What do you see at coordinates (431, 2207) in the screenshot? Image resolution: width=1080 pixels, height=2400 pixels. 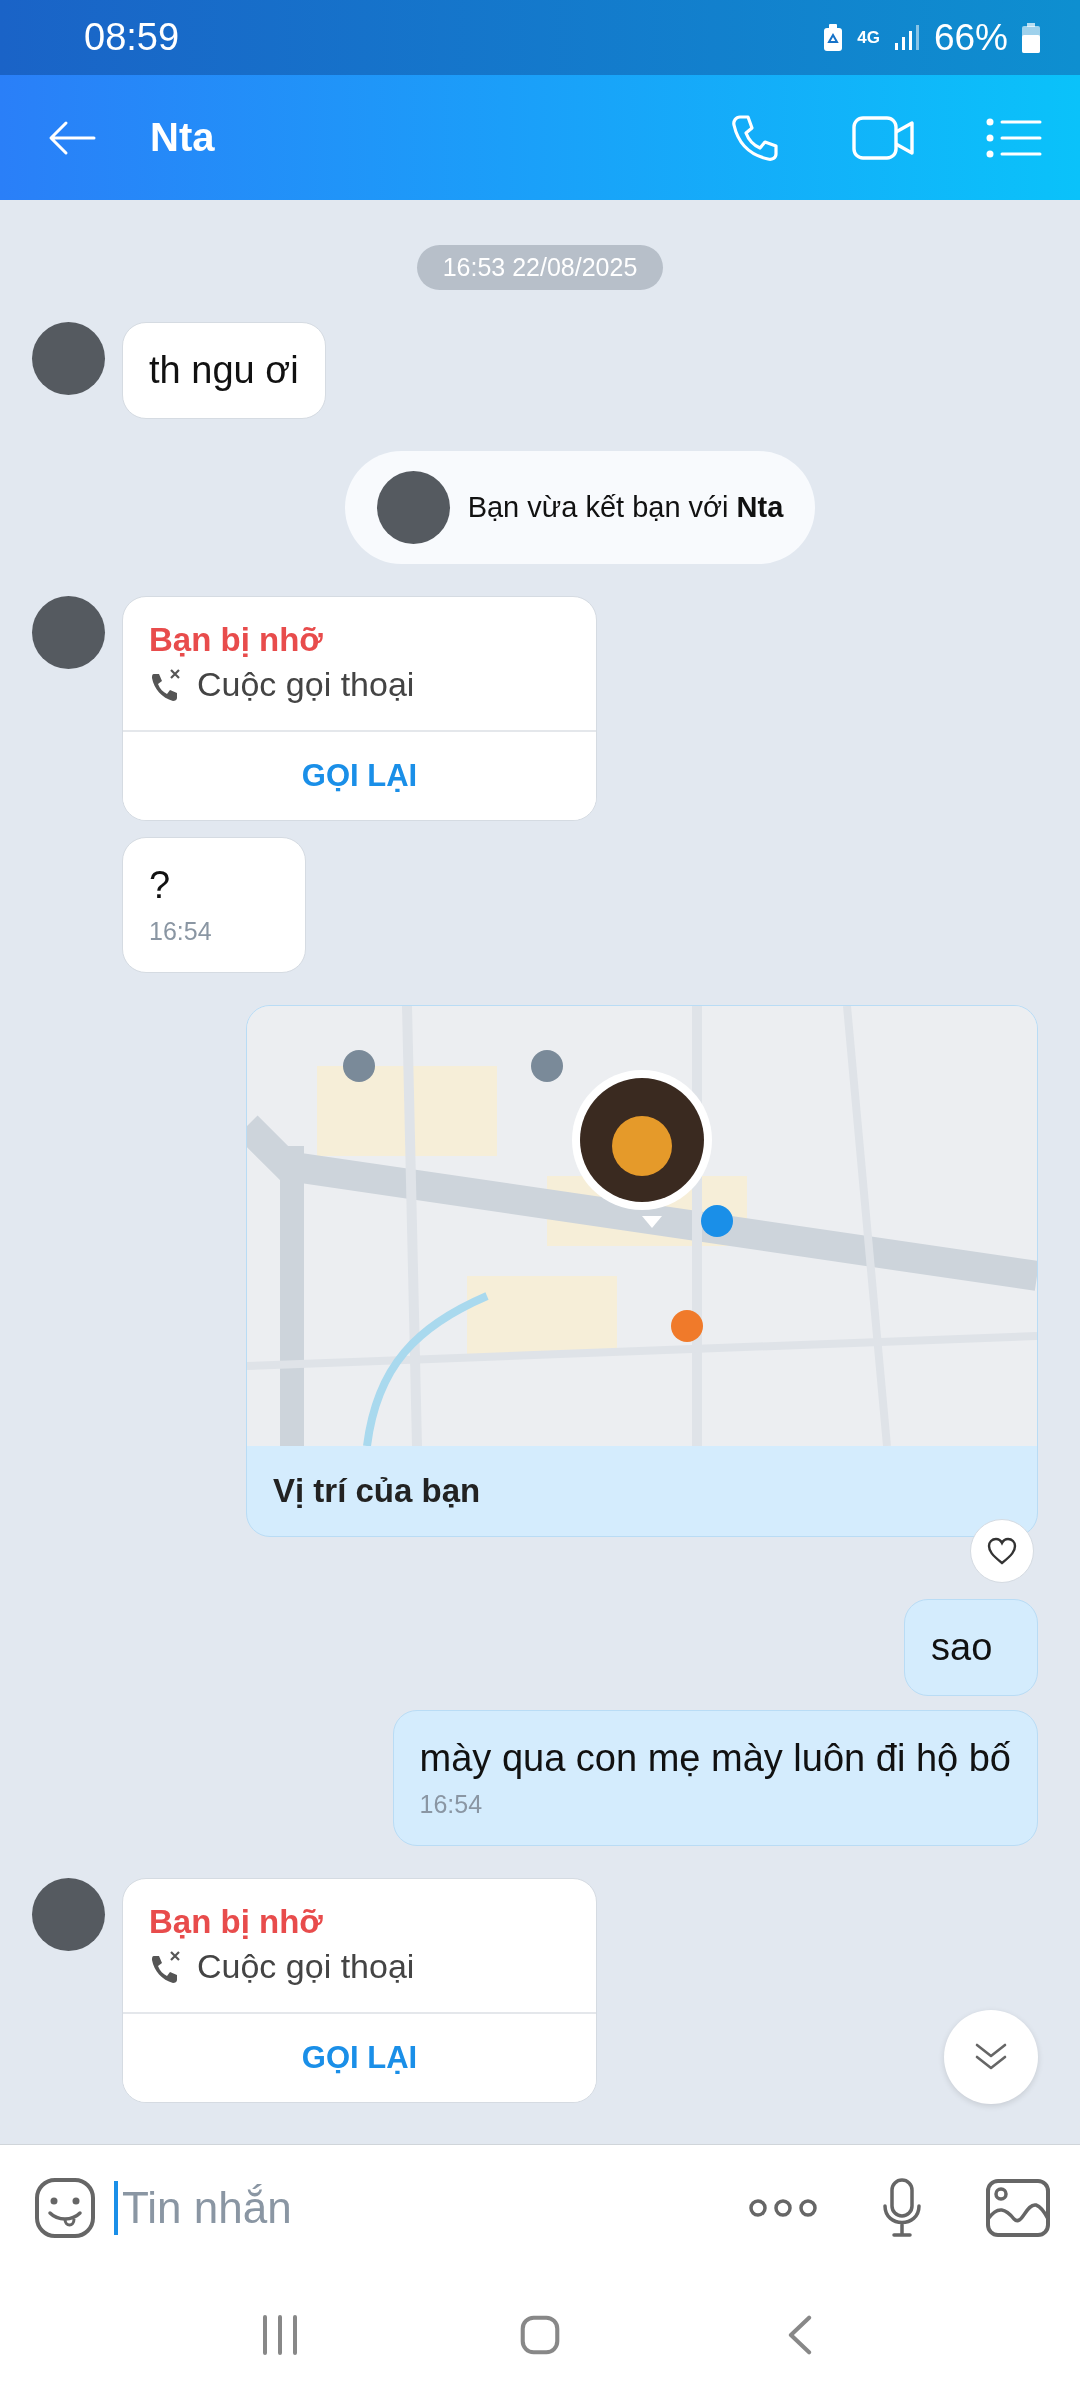 I see `message-input: Tin nhắn` at bounding box center [431, 2207].